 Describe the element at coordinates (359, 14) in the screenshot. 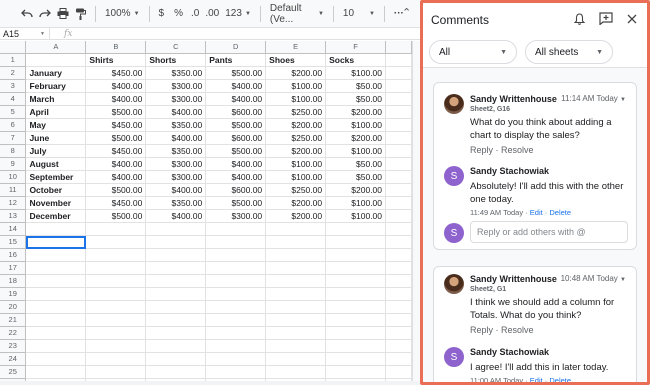

I see `font-size-select: 10 ▼` at that location.